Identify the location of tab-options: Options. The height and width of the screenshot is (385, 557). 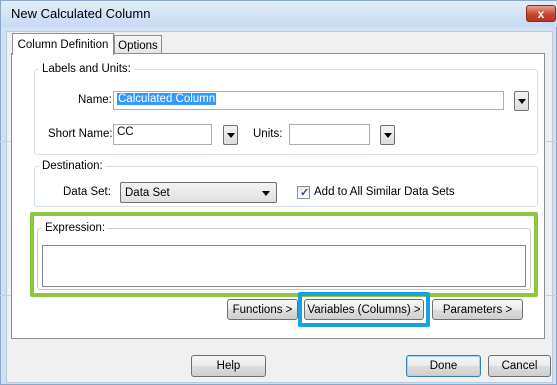
(138, 45).